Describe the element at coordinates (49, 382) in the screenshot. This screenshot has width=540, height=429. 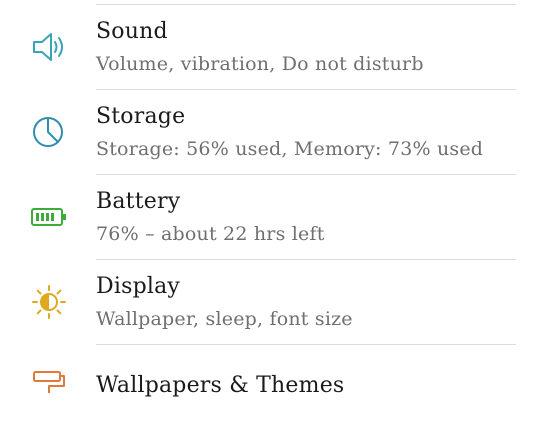
I see `paint-roller-icon` at that location.